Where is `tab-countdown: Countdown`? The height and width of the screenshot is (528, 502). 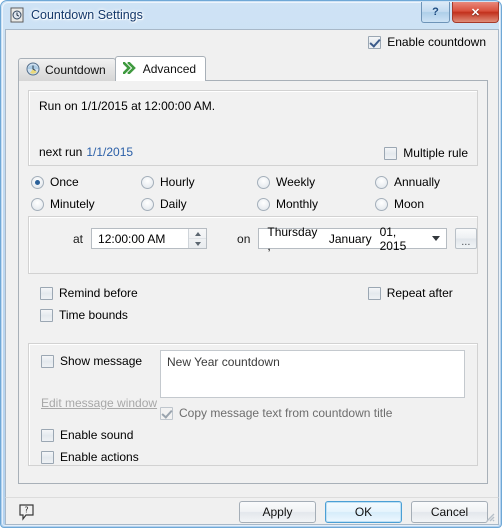 tab-countdown: Countdown is located at coordinates (67, 69).